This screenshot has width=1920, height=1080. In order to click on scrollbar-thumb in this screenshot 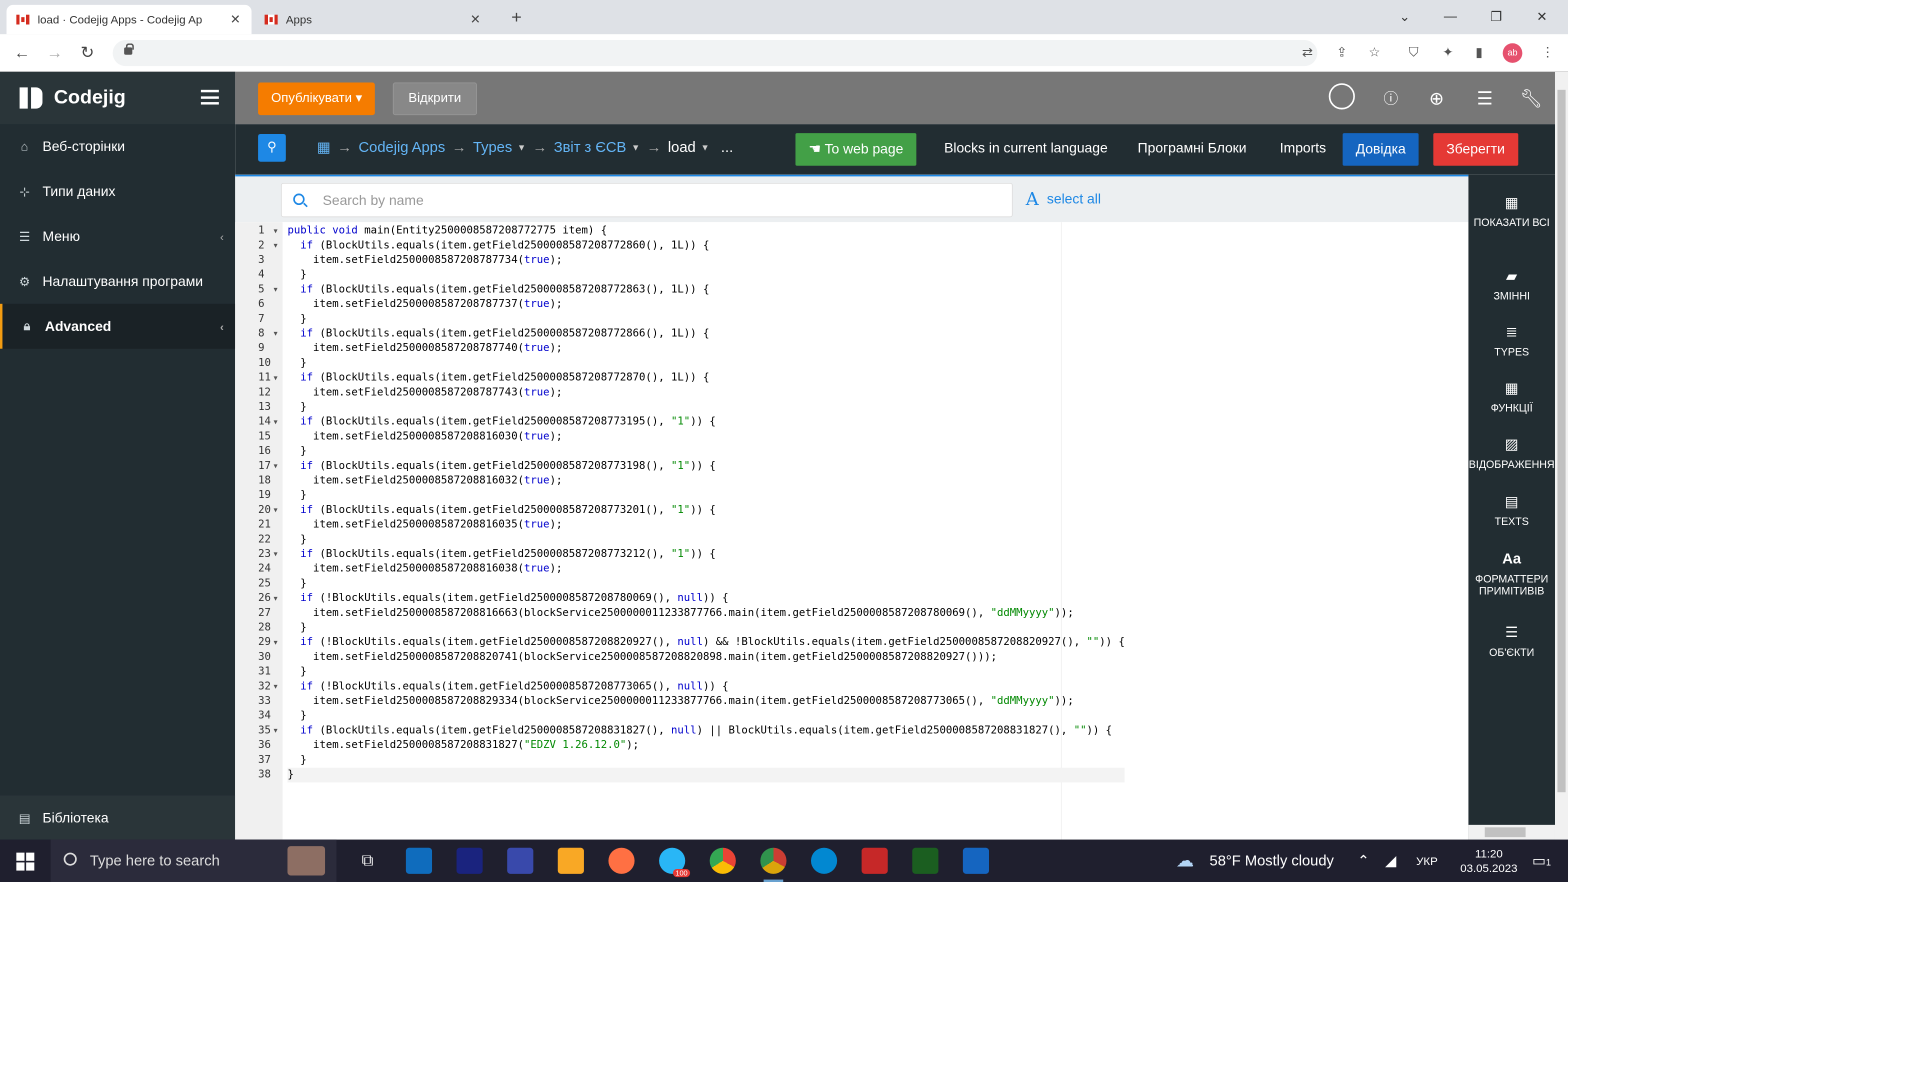, I will do `click(1505, 832)`.